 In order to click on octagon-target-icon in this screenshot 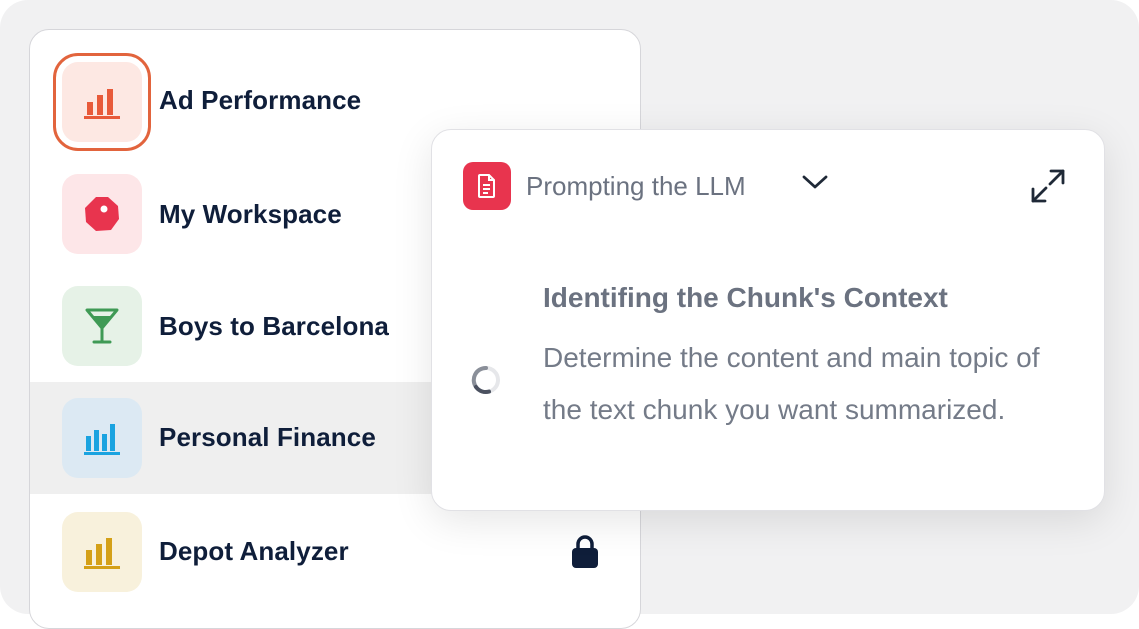, I will do `click(102, 214)`.